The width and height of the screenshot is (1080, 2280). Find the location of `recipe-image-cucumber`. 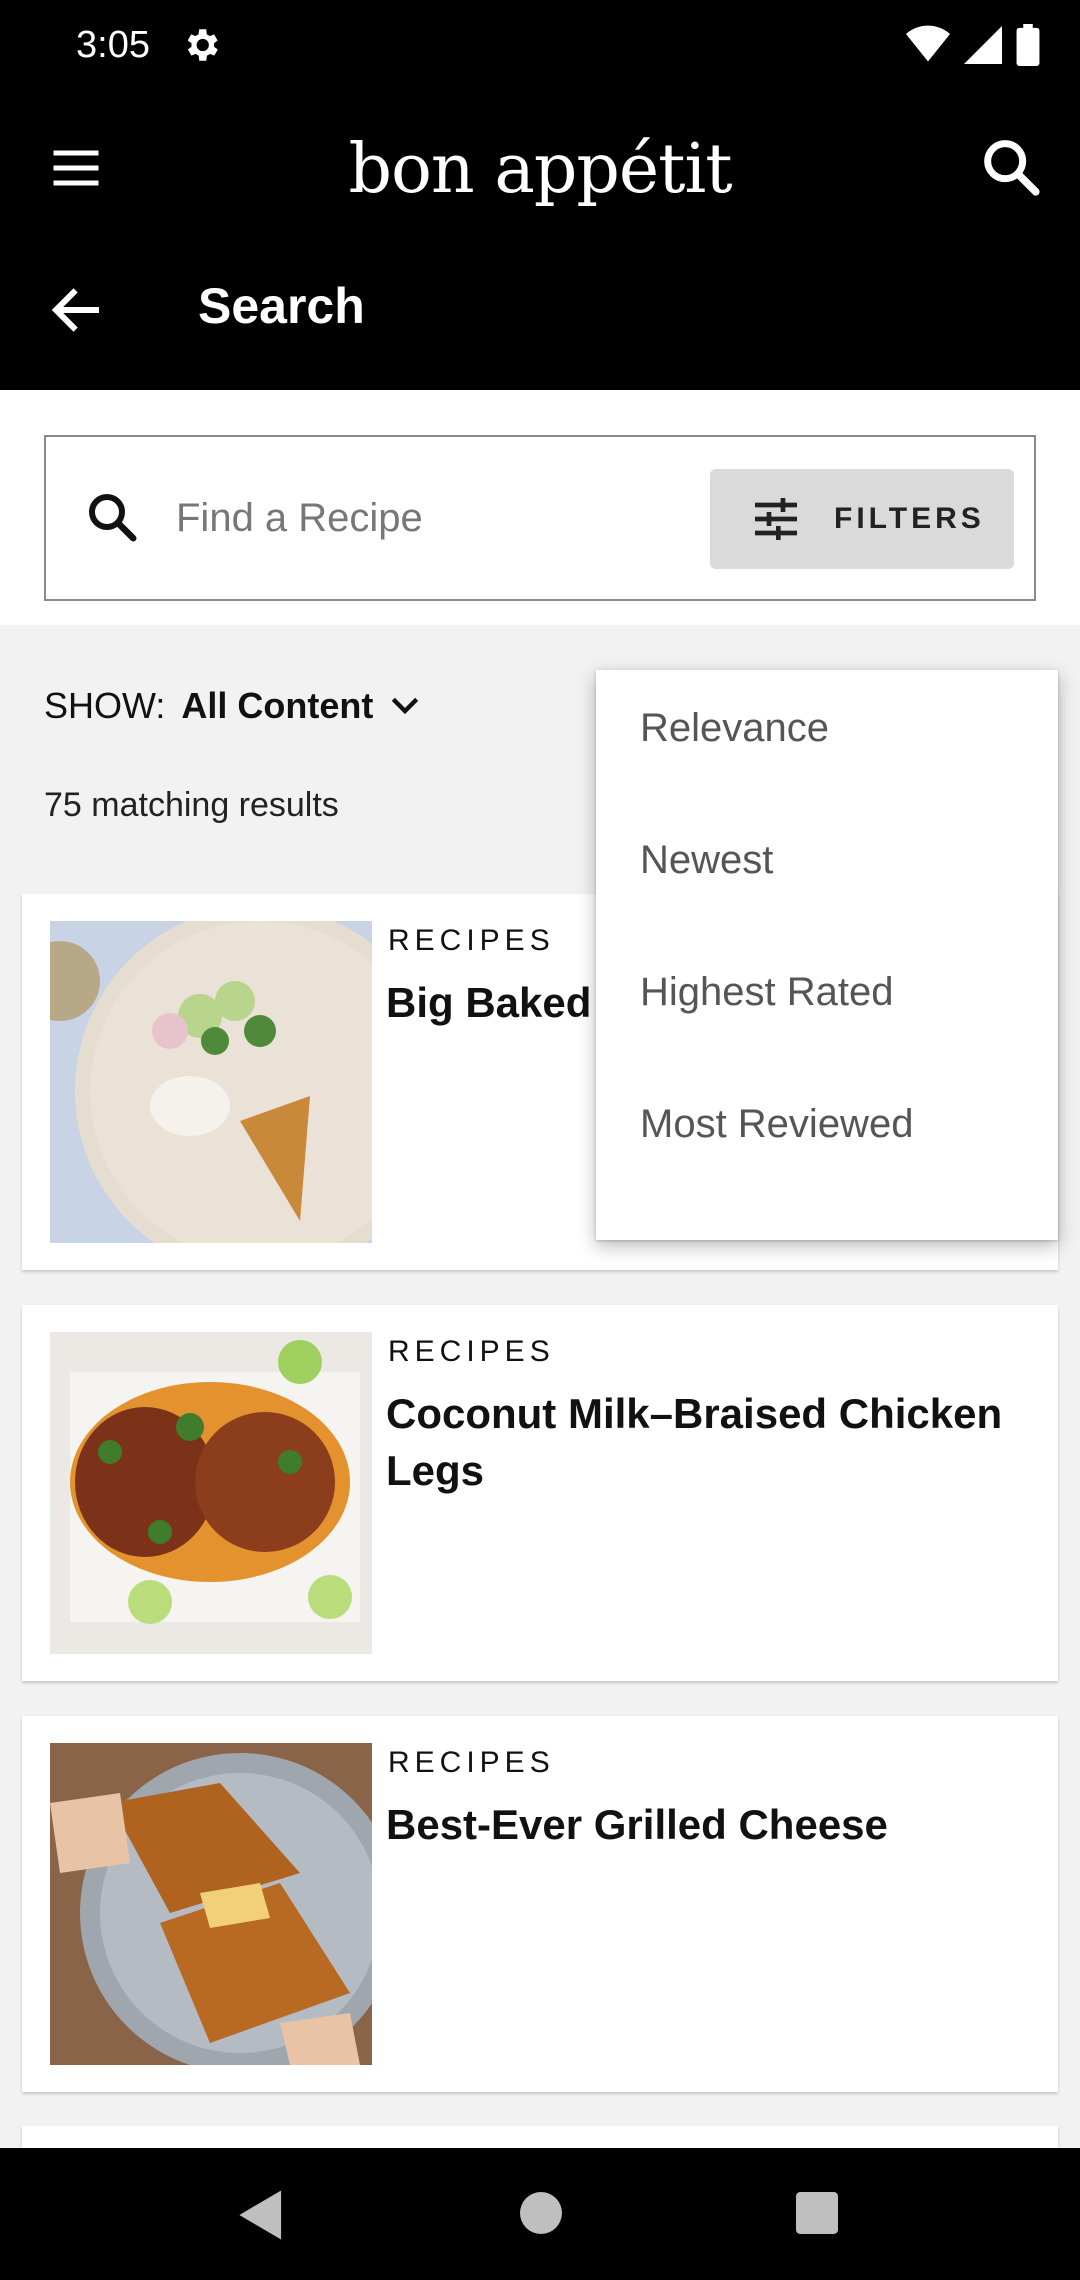

recipe-image-cucumber is located at coordinates (211, 1082).